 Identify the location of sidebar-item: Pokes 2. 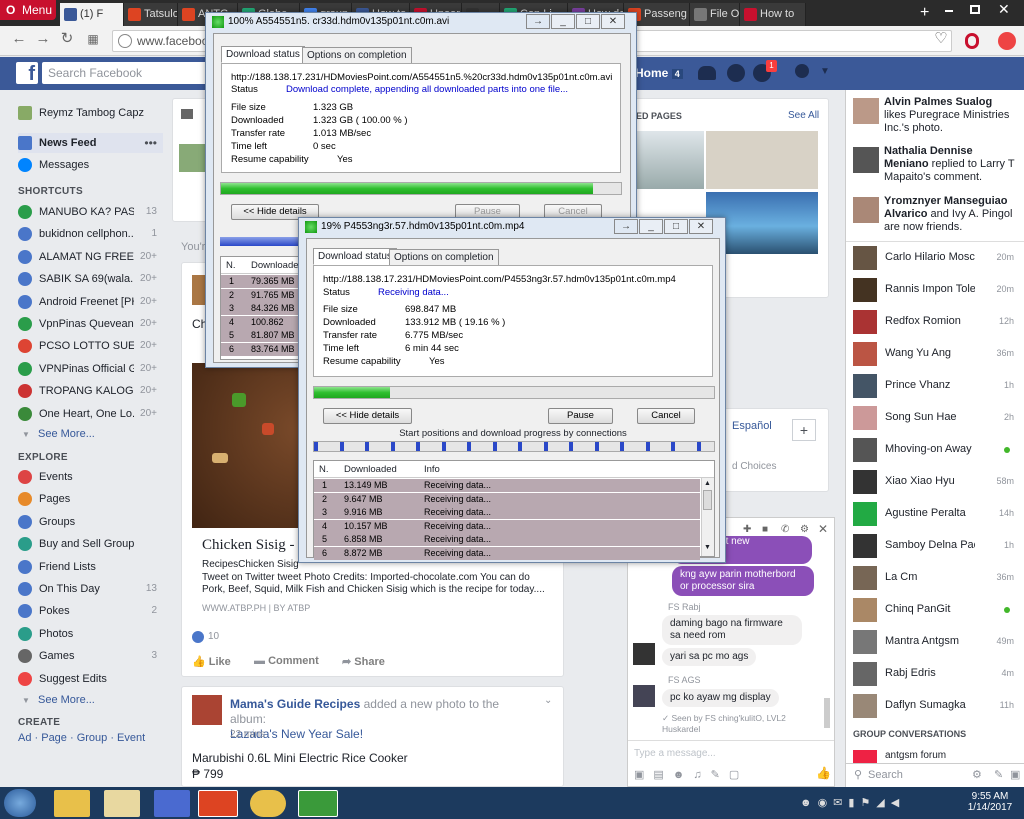
(90, 611).